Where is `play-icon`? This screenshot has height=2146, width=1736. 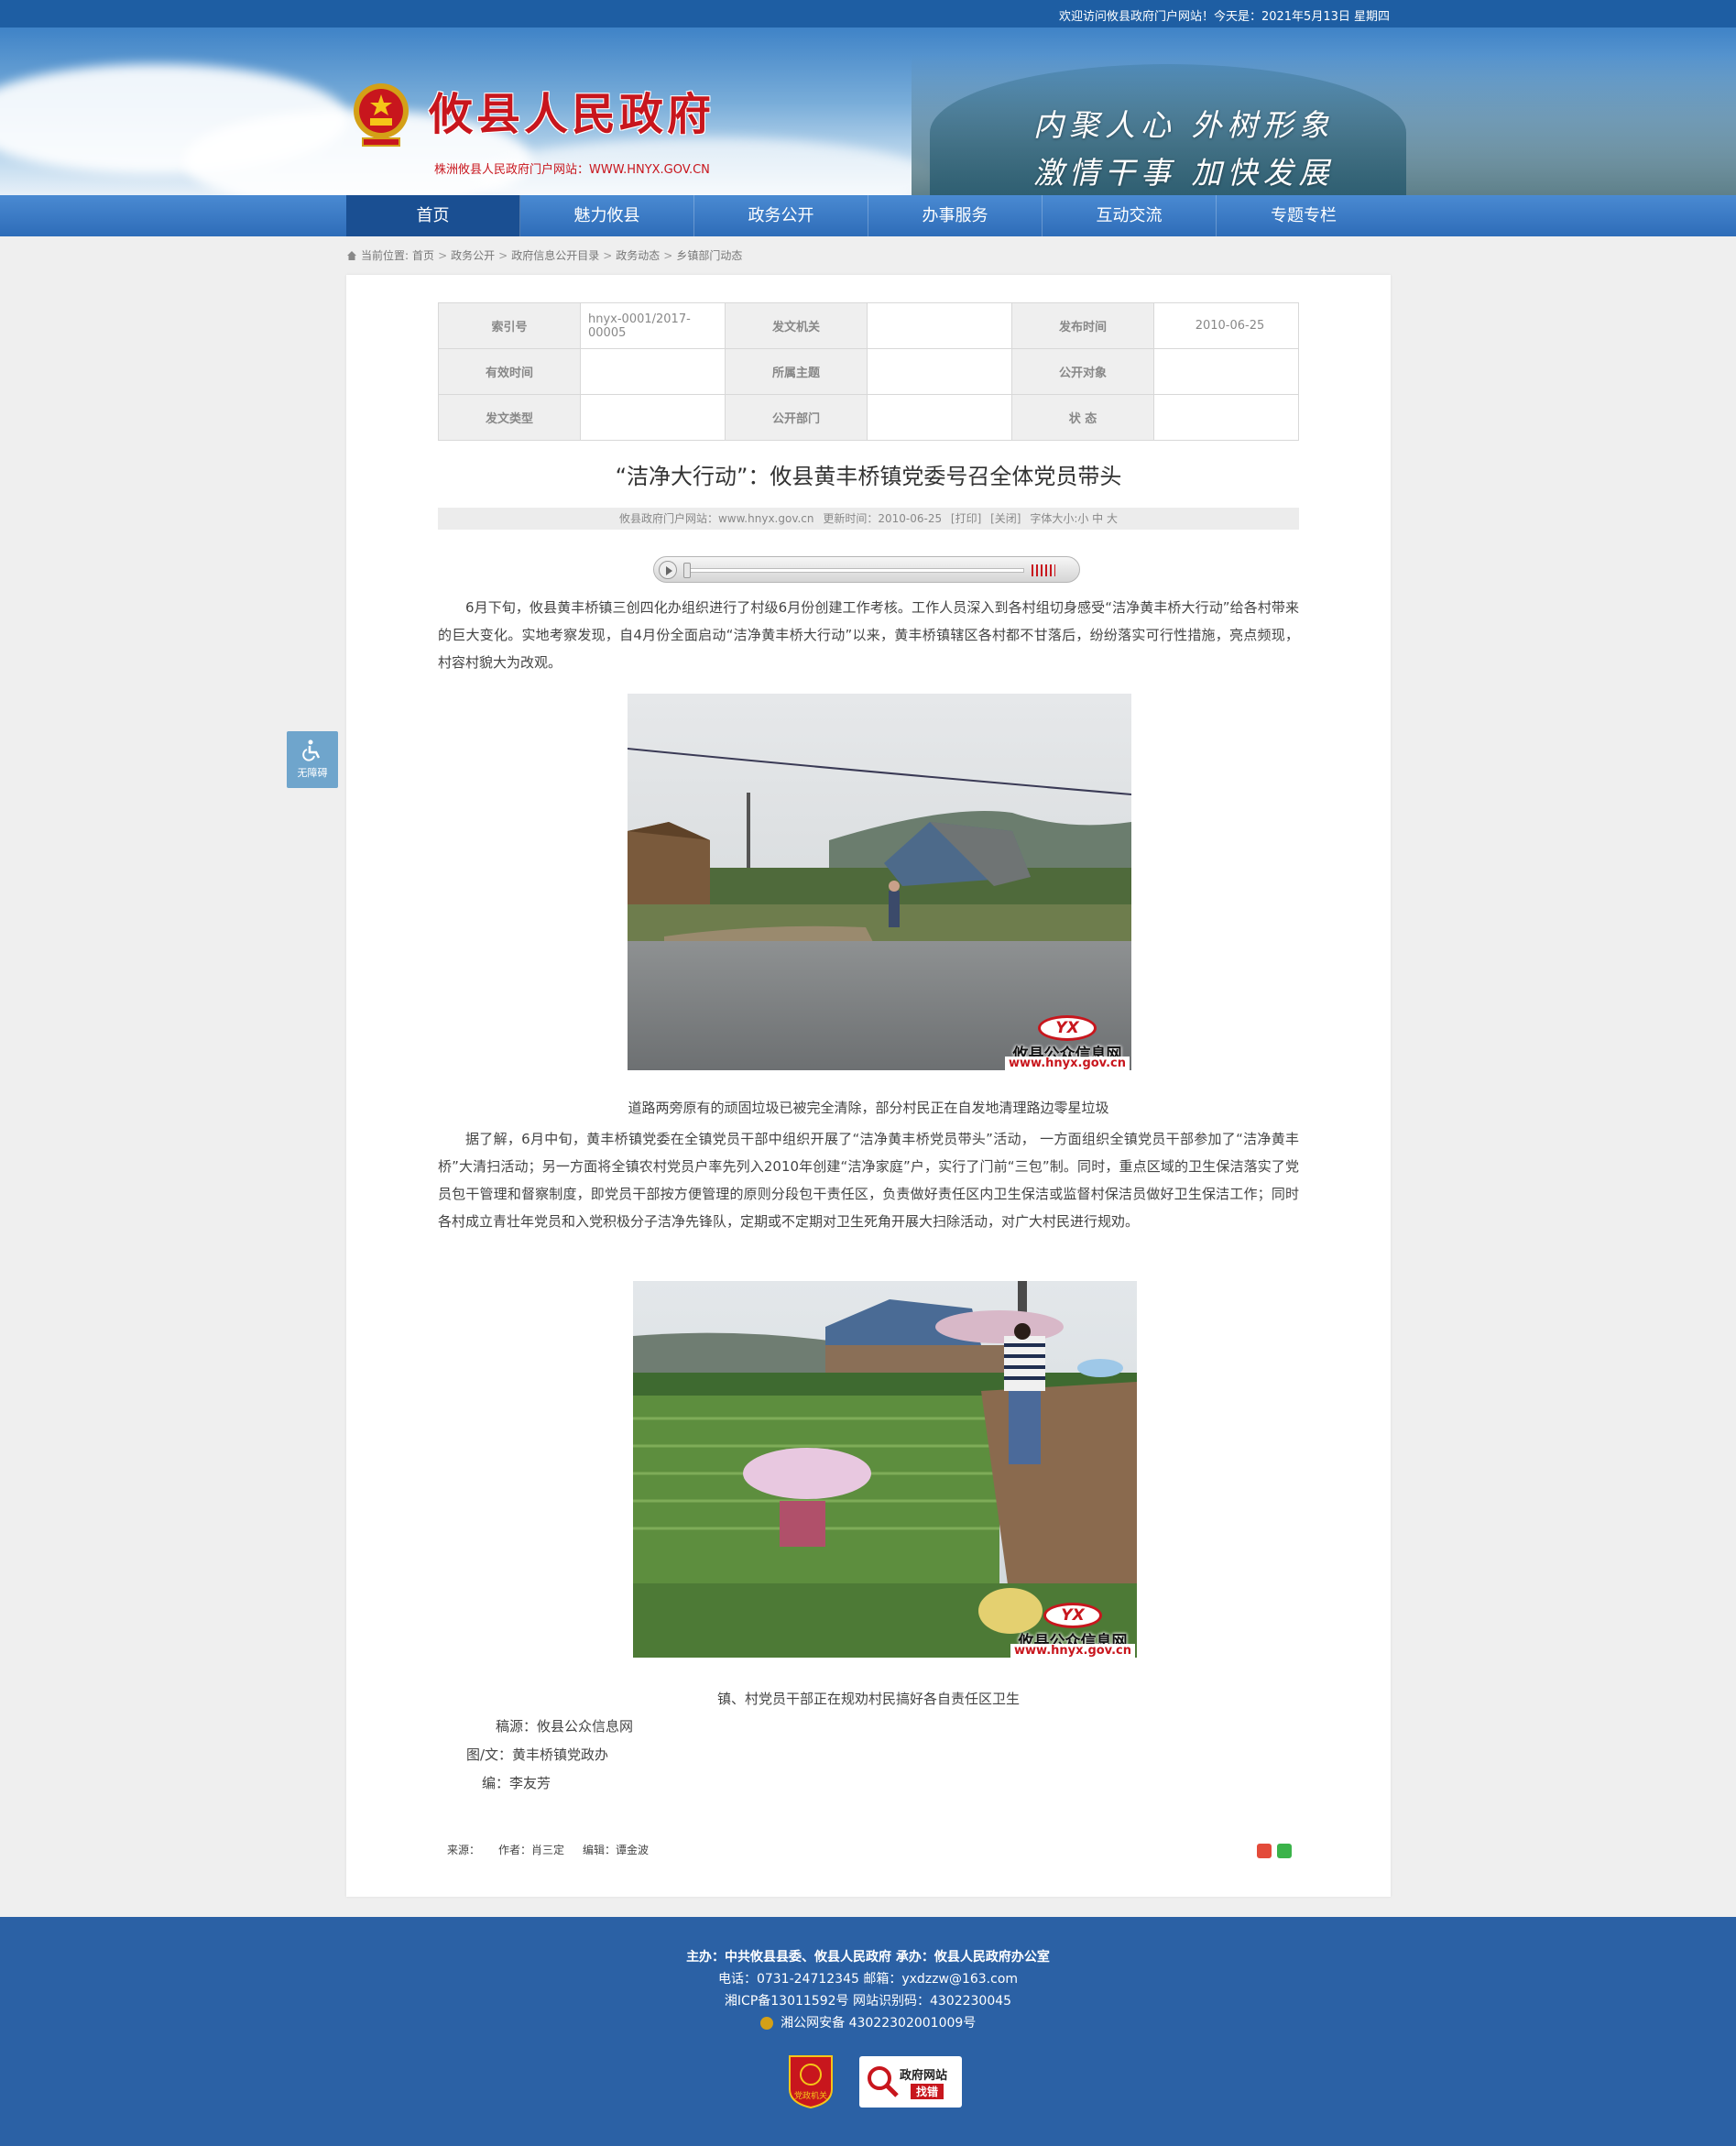 play-icon is located at coordinates (668, 570).